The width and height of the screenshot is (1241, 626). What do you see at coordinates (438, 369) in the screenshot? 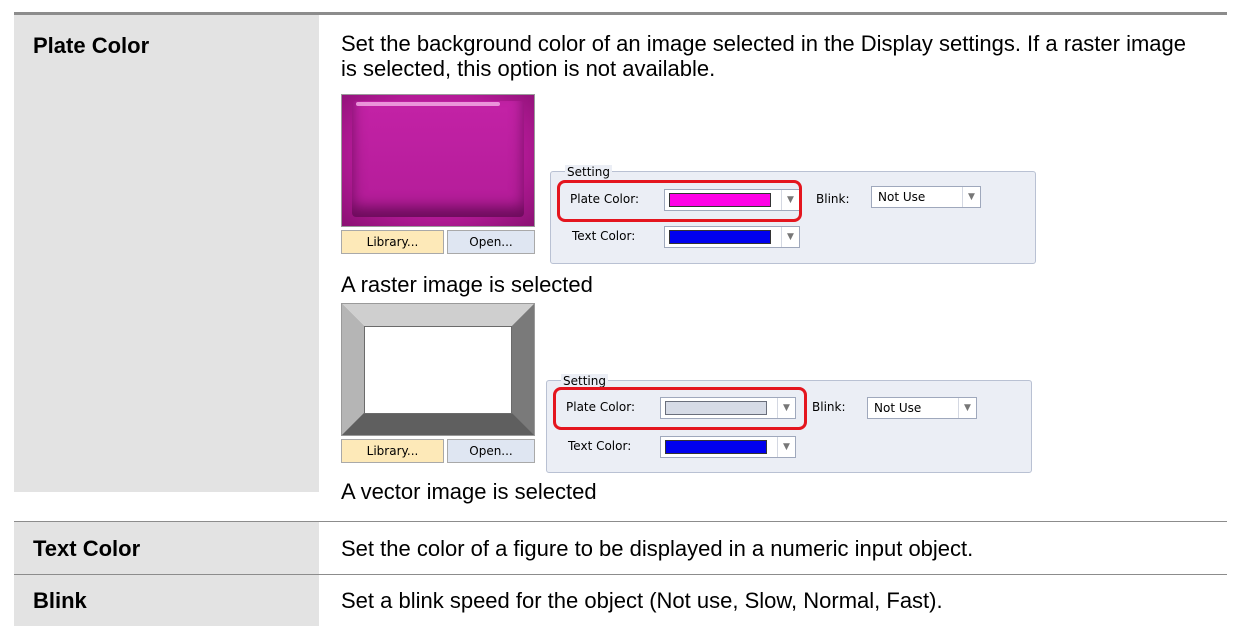
I see `vector-image-thumbnail` at bounding box center [438, 369].